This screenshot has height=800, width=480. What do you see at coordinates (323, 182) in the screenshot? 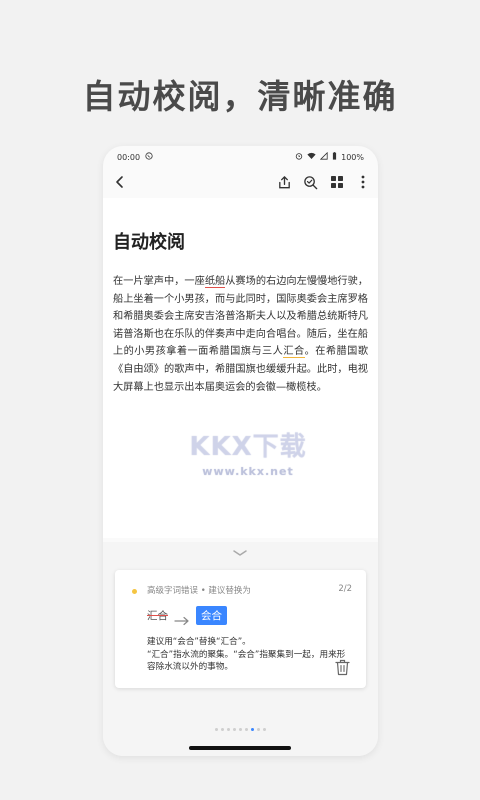
I see `toolbar-actions` at bounding box center [323, 182].